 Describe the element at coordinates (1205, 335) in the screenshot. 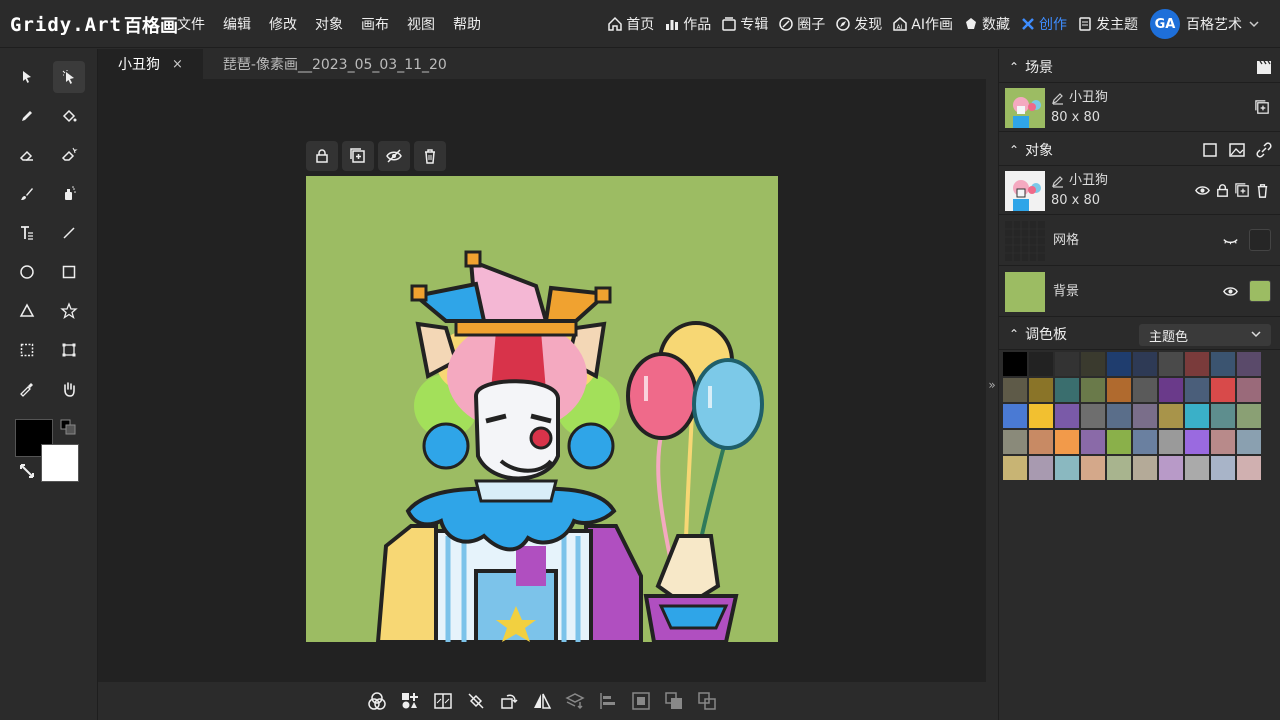

I see `palette-select: 主题色` at that location.